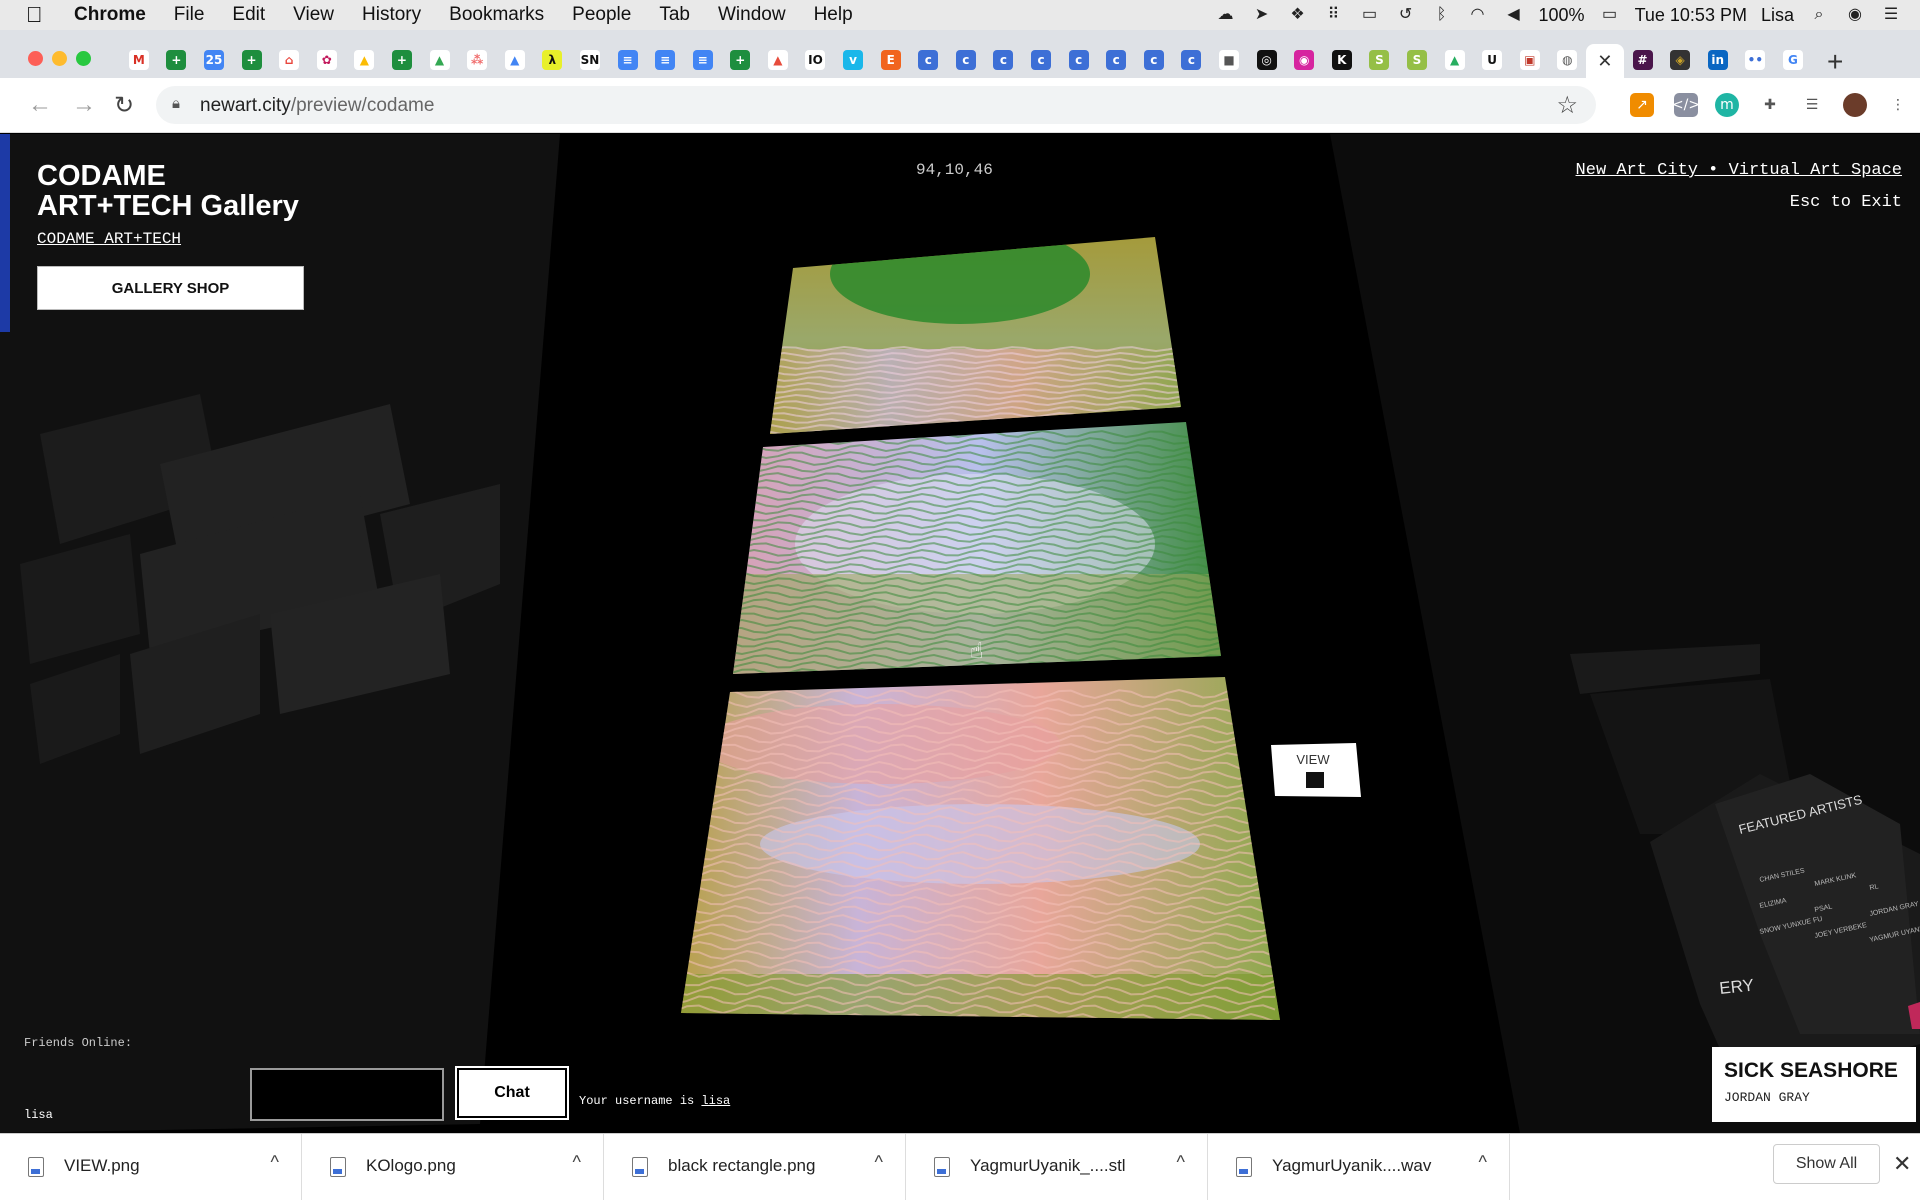  I want to click on pinned-tab: G, so click(1793, 60).